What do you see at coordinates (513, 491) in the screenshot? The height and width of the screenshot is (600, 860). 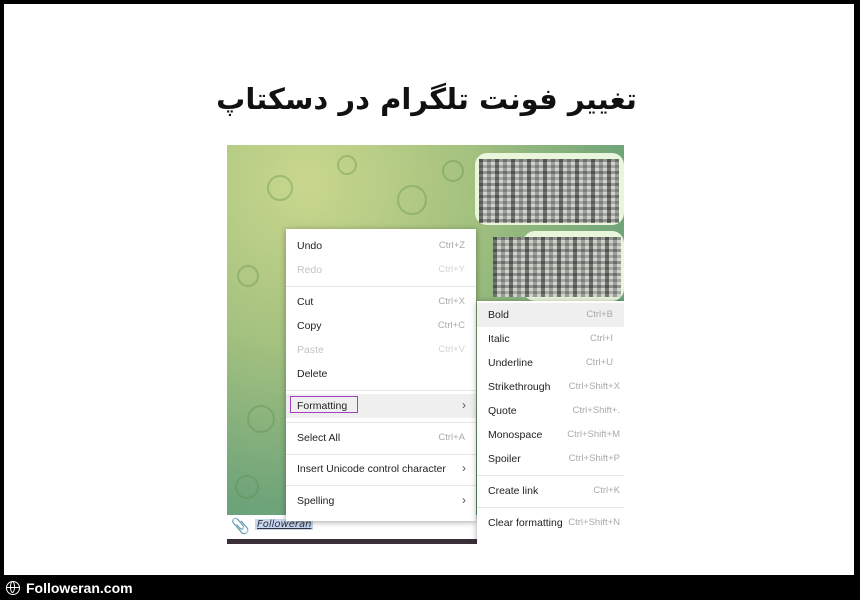 I see `menu-item-label: Create link` at bounding box center [513, 491].